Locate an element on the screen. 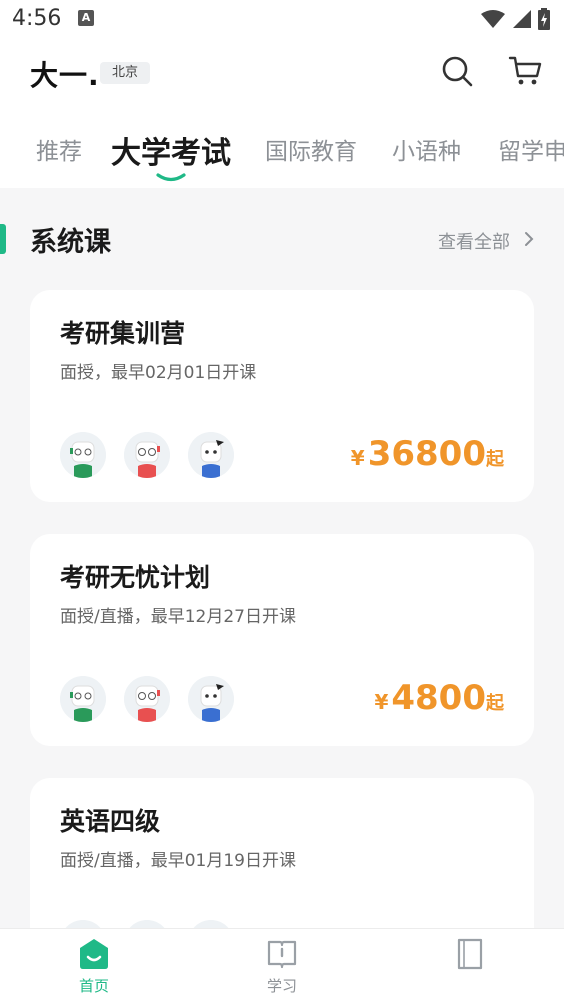 Image resolution: width=564 pixels, height=1004 pixels. tab-university-exam: 大学考试 is located at coordinates (171, 150).